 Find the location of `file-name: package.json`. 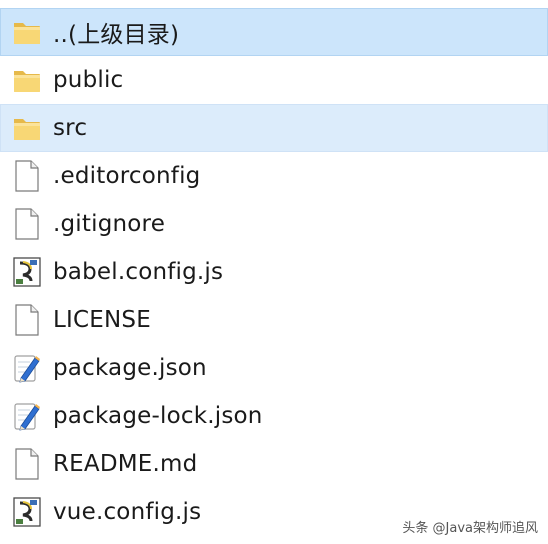

file-name: package.json is located at coordinates (130, 368).